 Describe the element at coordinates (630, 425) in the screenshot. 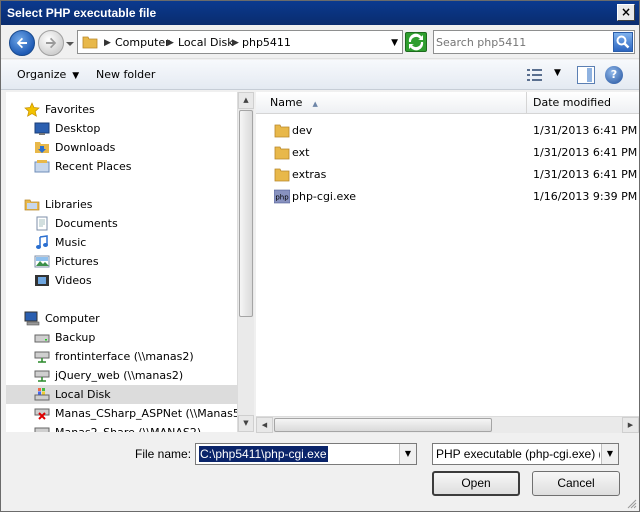

I see `scroll-right-arrow-icon: ▶` at that location.